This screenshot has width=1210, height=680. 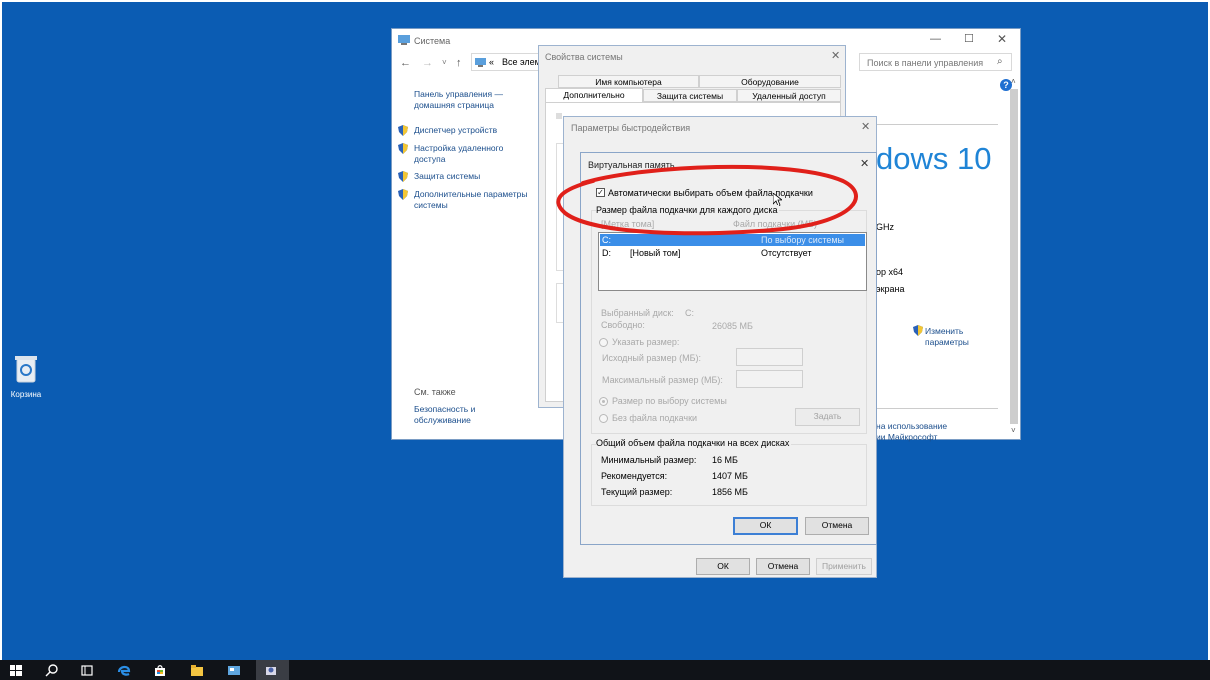 What do you see at coordinates (444, 62) in the screenshot?
I see `chevron-down-icon: ˅` at bounding box center [444, 62].